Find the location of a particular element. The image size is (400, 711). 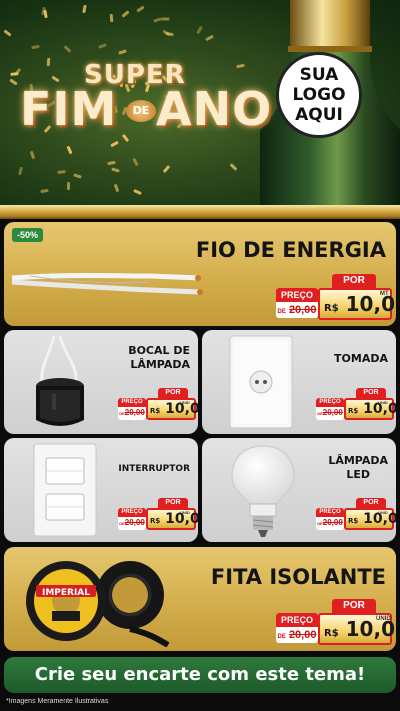

title-fim: FIM is located at coordinates (69, 109).